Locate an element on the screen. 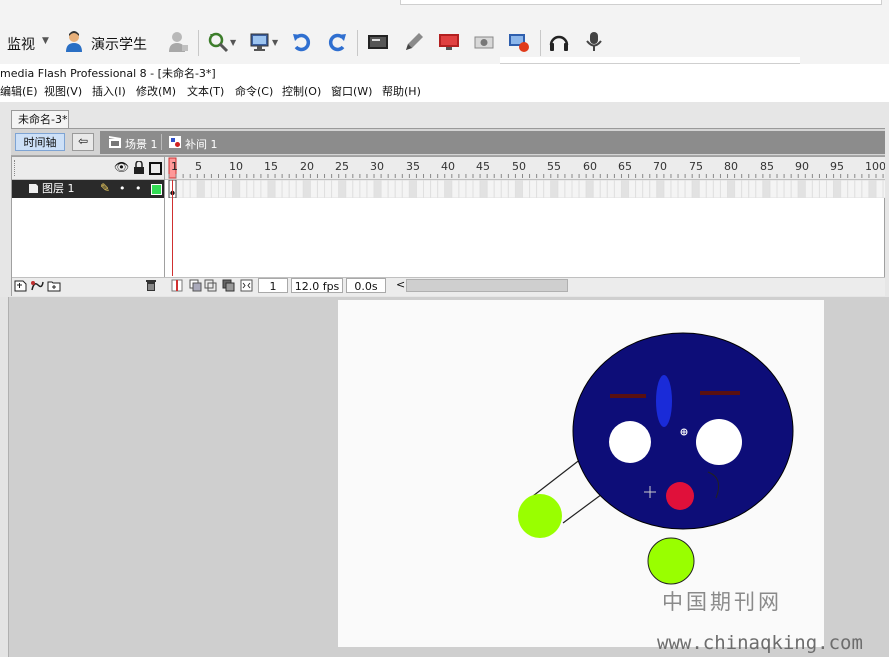 Image resolution: width=889 pixels, height=657 pixels. menu-edit: 编辑(E) is located at coordinates (19, 92).